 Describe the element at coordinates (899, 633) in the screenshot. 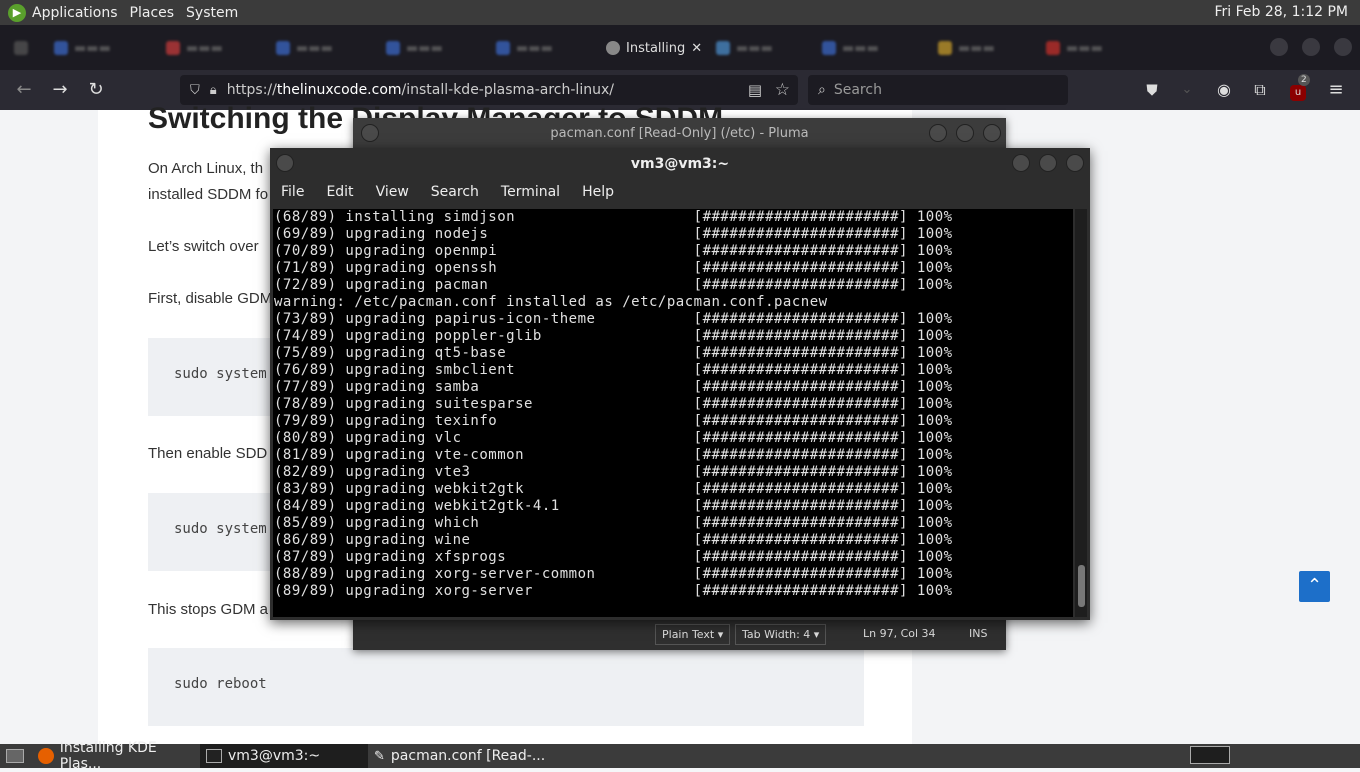

I see `cursor-position: Ln 97, Col 34` at that location.